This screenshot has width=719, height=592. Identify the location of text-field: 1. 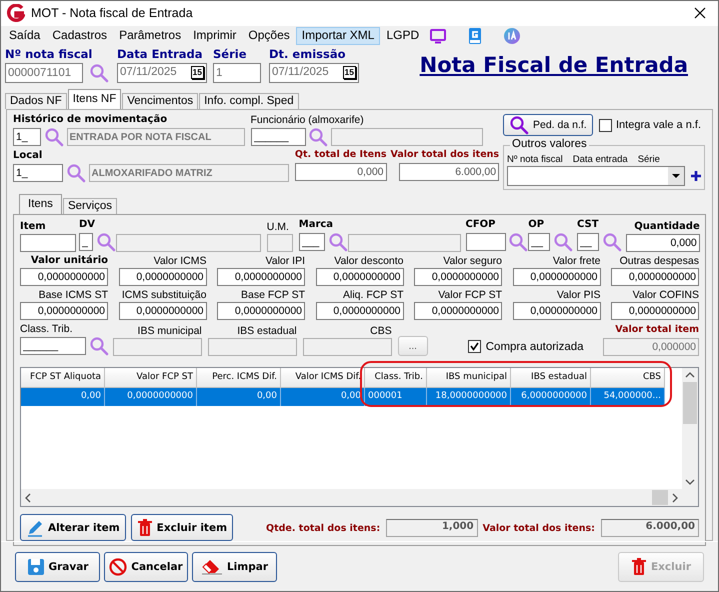
(237, 72).